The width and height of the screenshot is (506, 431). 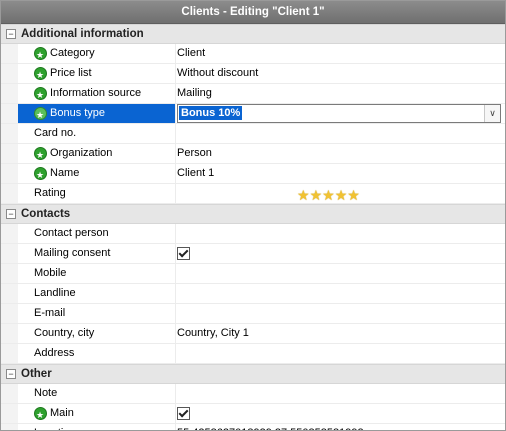 What do you see at coordinates (97, 173) in the screenshot?
I see `property-name-cell: Name` at bounding box center [97, 173].